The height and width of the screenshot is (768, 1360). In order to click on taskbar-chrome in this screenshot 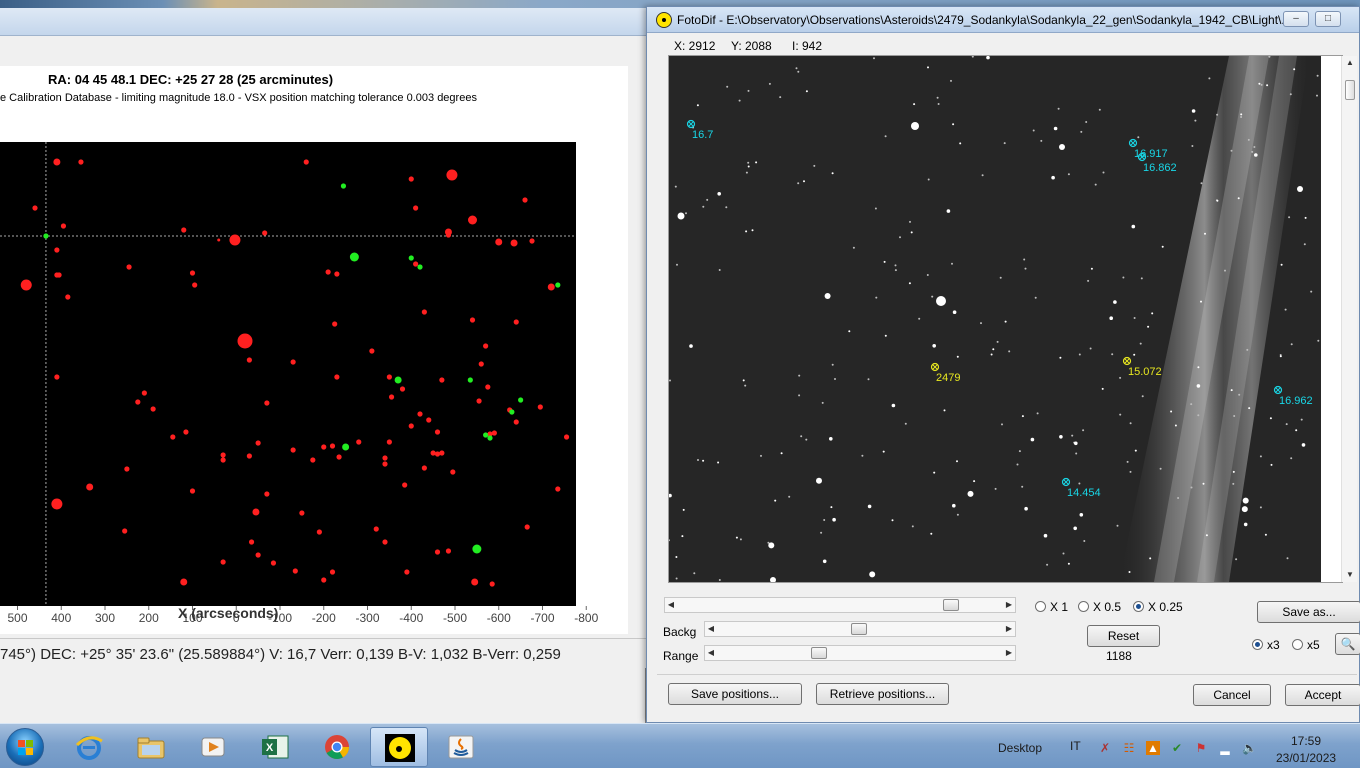, I will do `click(337, 747)`.